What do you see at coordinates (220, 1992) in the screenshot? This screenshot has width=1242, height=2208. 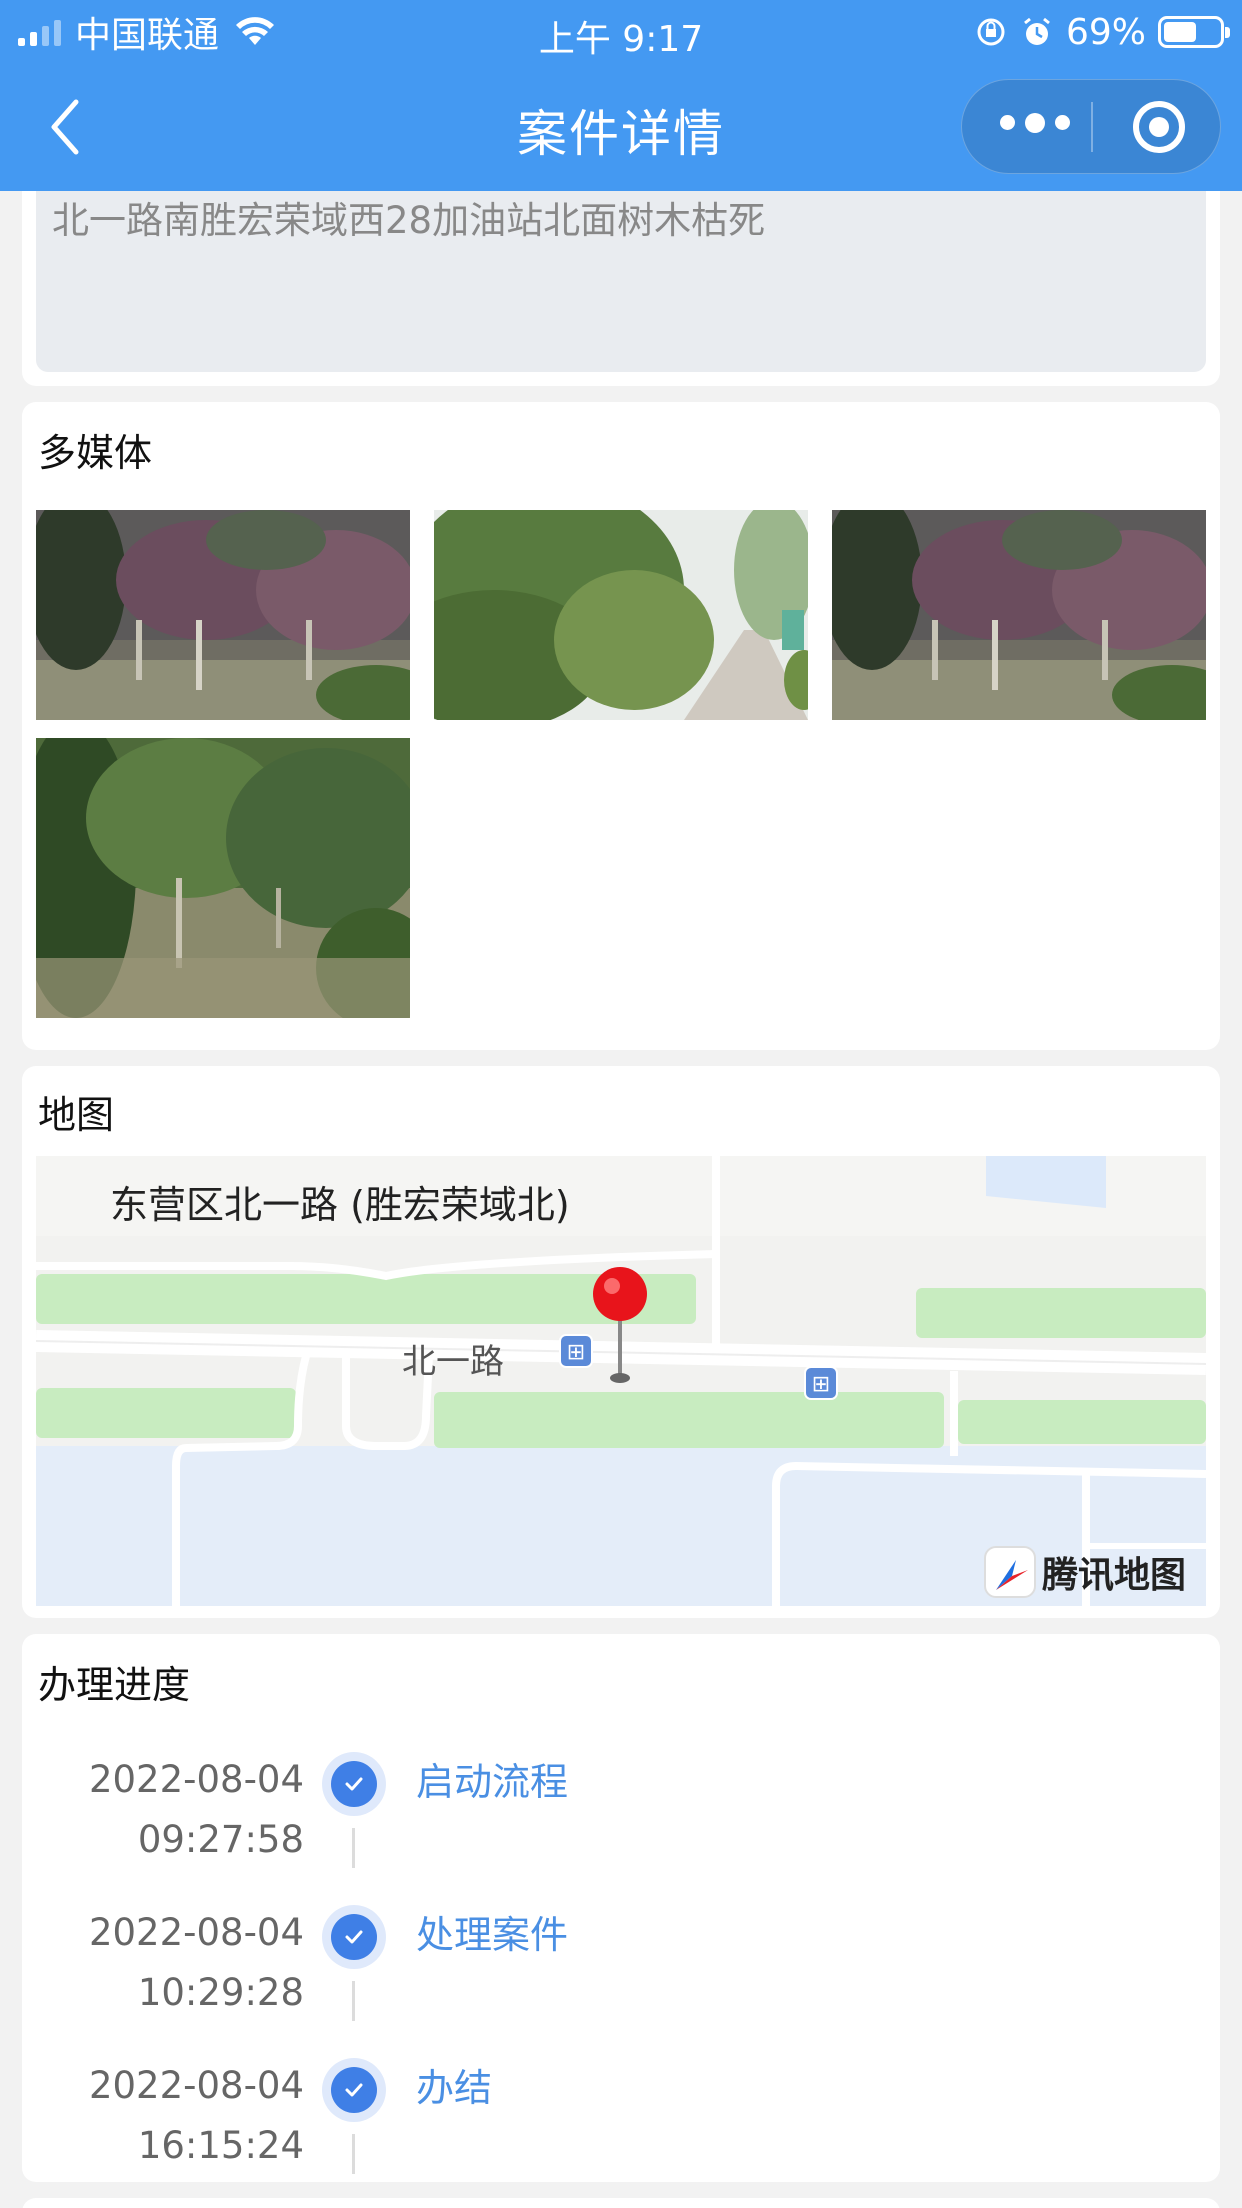 I see `step-time: 10:29:28` at bounding box center [220, 1992].